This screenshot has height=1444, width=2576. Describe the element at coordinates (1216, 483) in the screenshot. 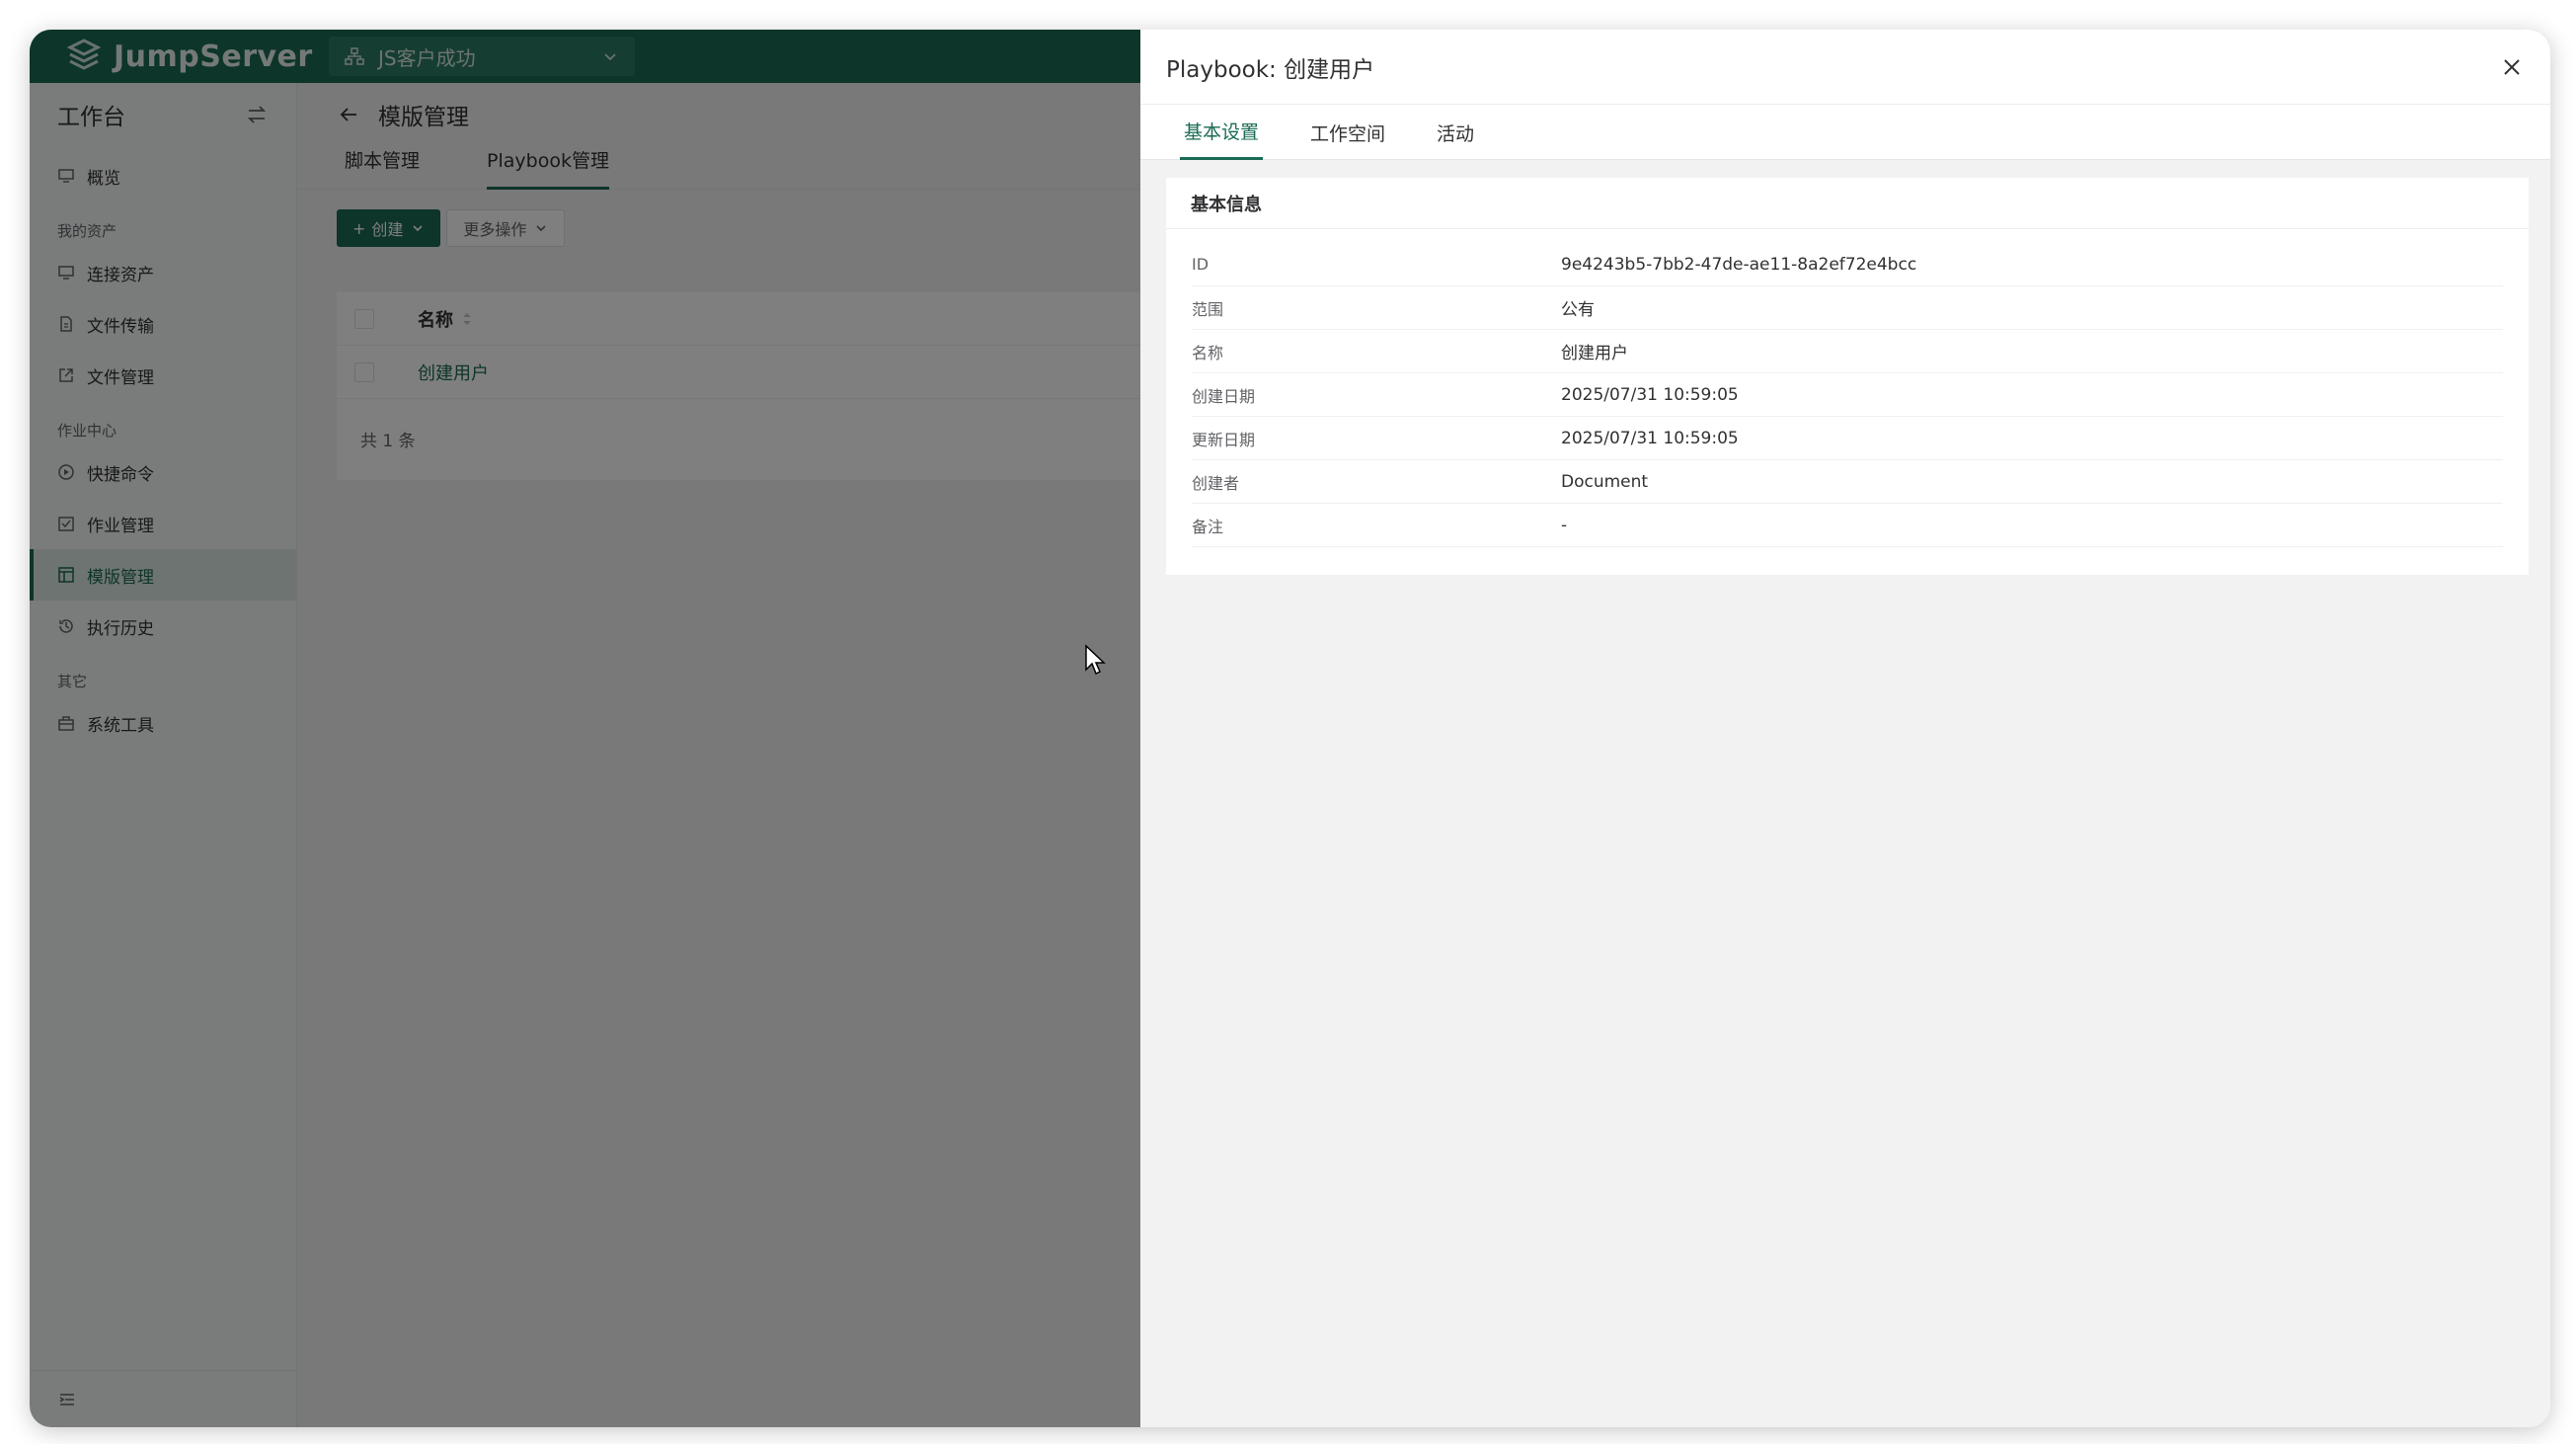

I see `info-label: 创建者` at that location.